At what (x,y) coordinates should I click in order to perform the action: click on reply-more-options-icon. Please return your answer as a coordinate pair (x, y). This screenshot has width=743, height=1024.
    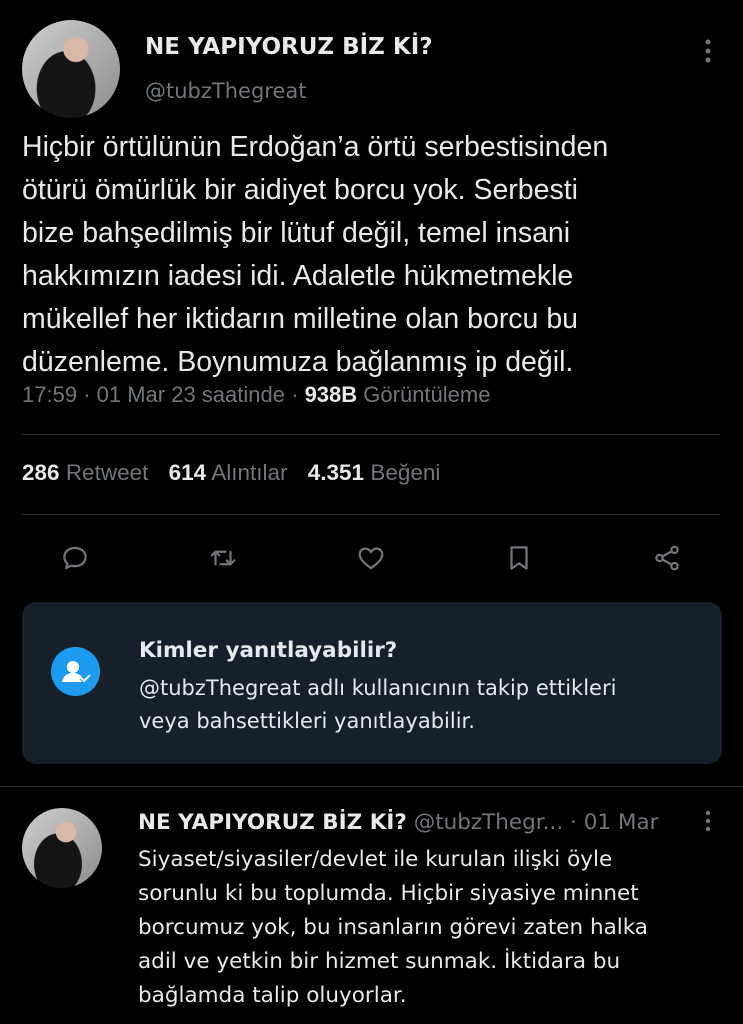
    Looking at the image, I should click on (708, 821).